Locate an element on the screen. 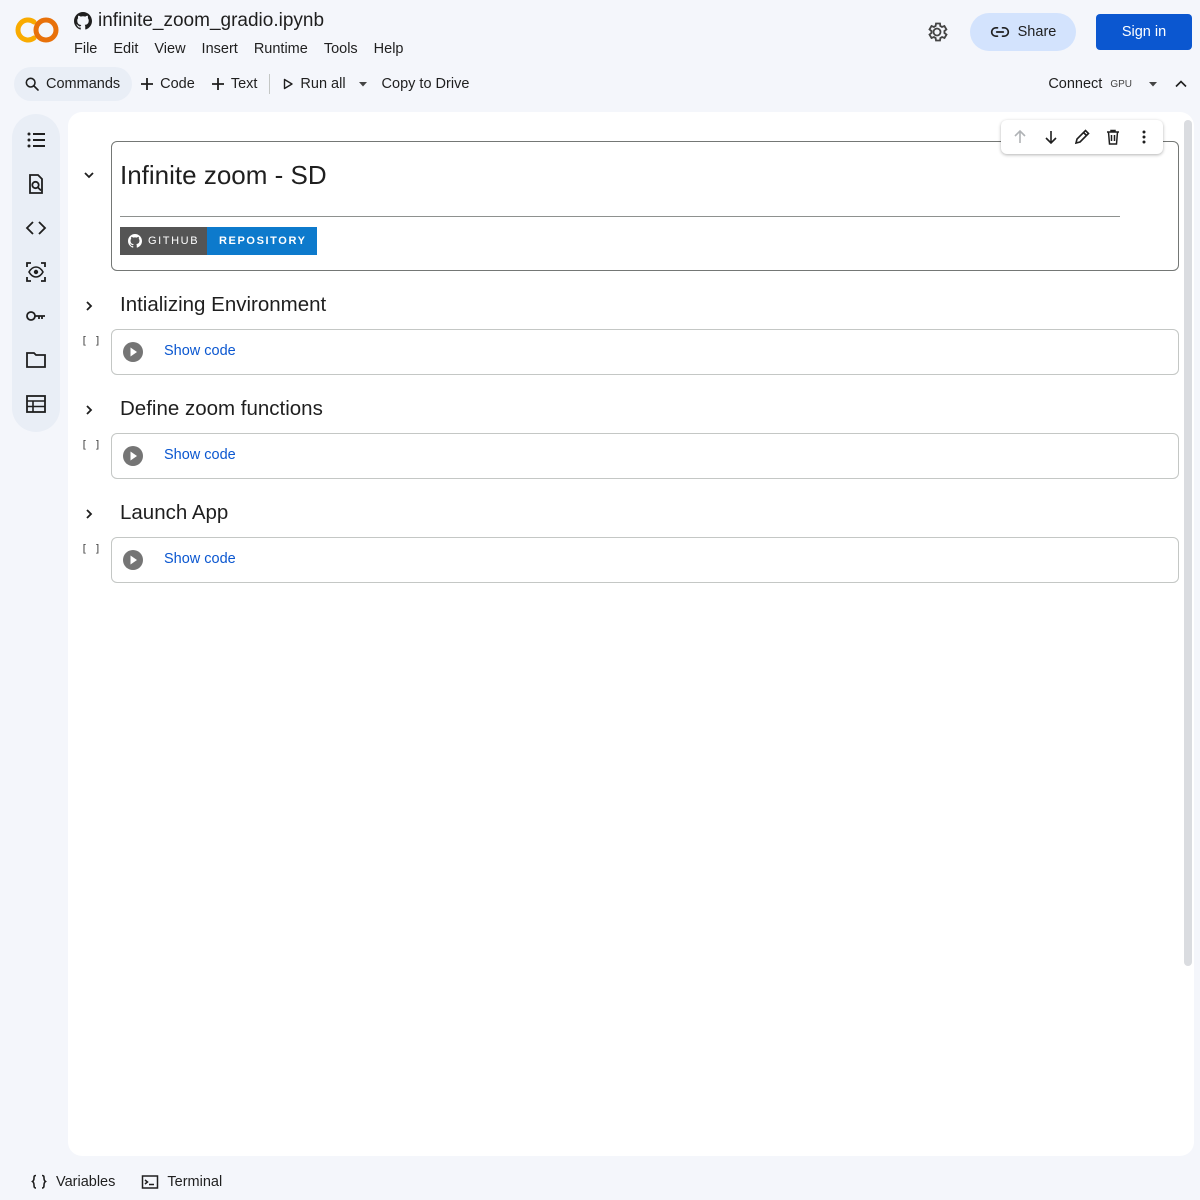 This screenshot has width=1200, height=1200. secrets-key-icon is located at coordinates (36, 316).